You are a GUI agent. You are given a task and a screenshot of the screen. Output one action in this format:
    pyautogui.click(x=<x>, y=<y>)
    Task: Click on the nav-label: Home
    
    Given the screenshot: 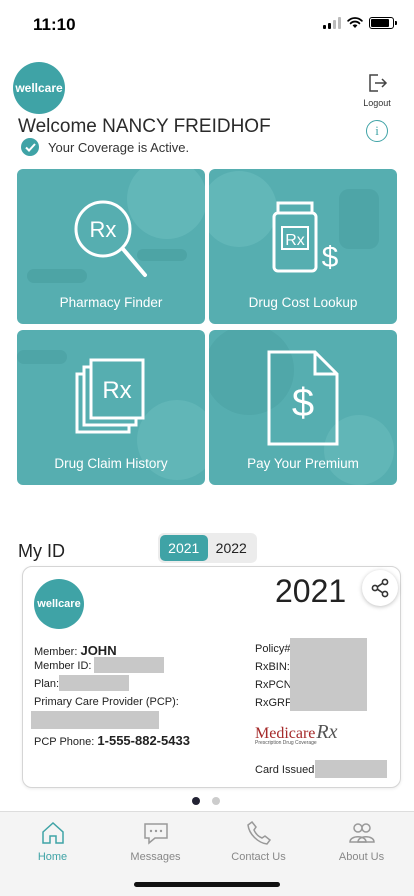 What is the action you would take?
    pyautogui.click(x=52, y=857)
    